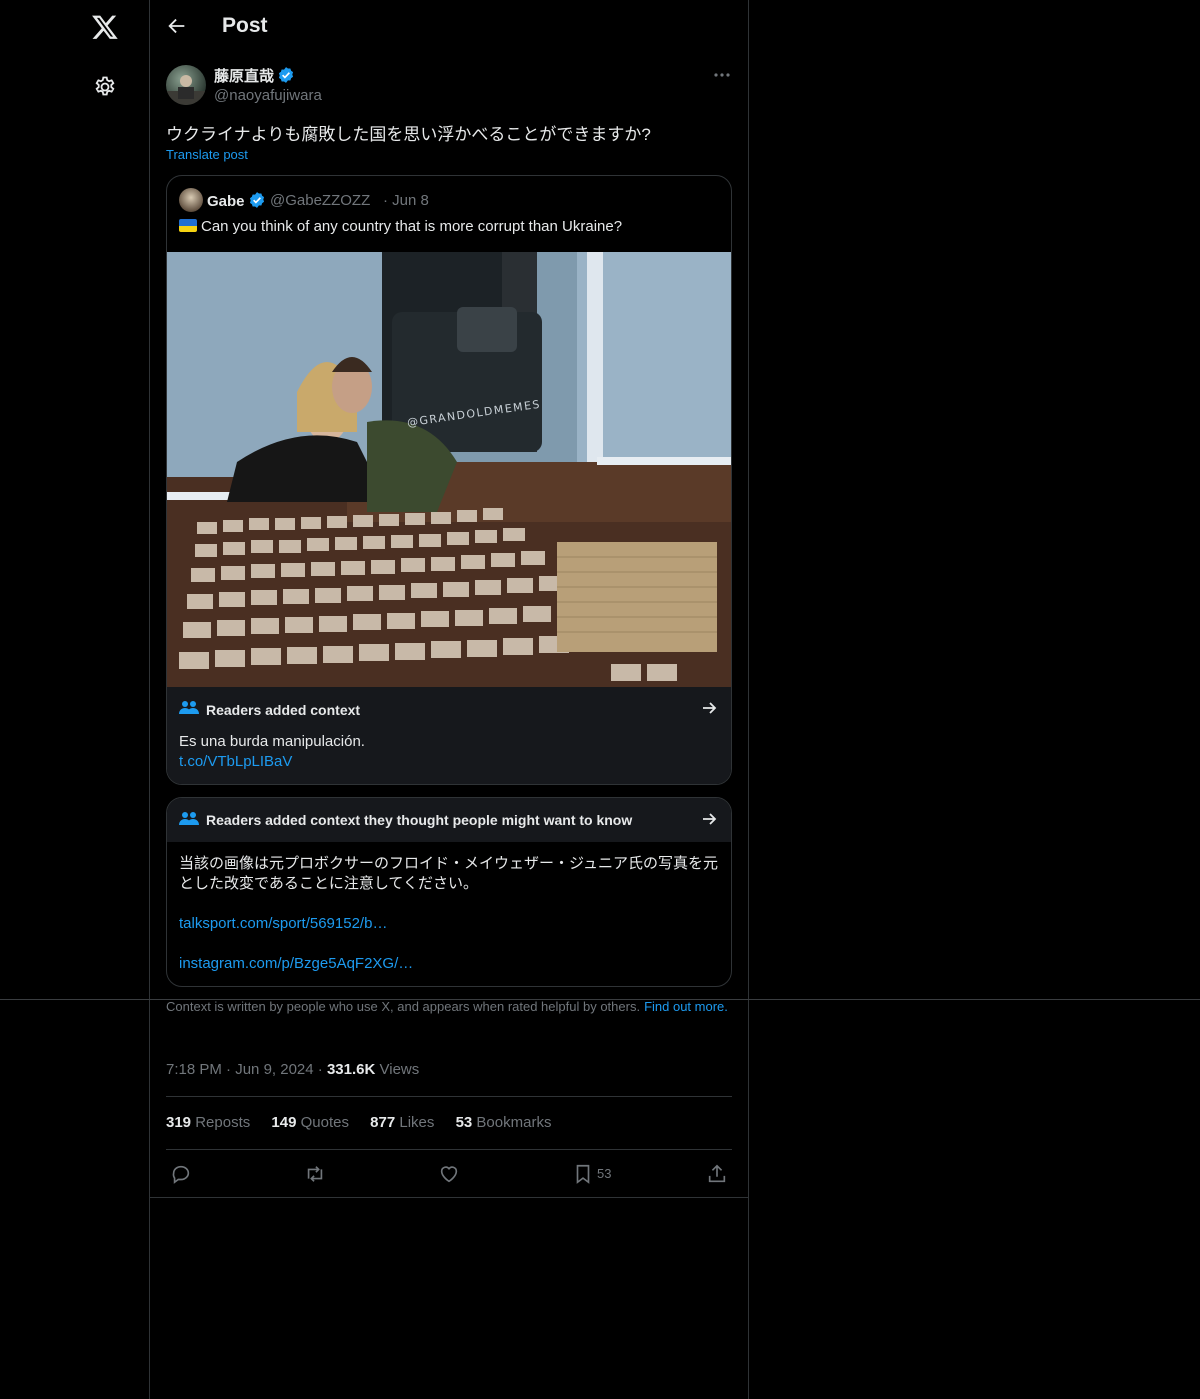  What do you see at coordinates (717, 1174) in the screenshot?
I see `share-icon` at bounding box center [717, 1174].